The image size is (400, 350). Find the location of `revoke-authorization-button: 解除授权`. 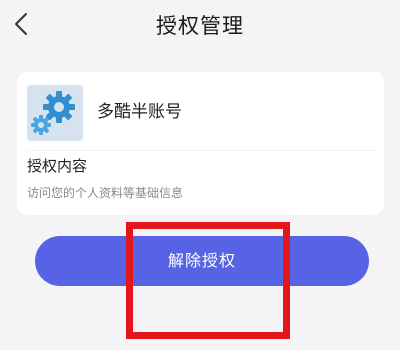

revoke-authorization-button: 解除授权 is located at coordinates (202, 261).